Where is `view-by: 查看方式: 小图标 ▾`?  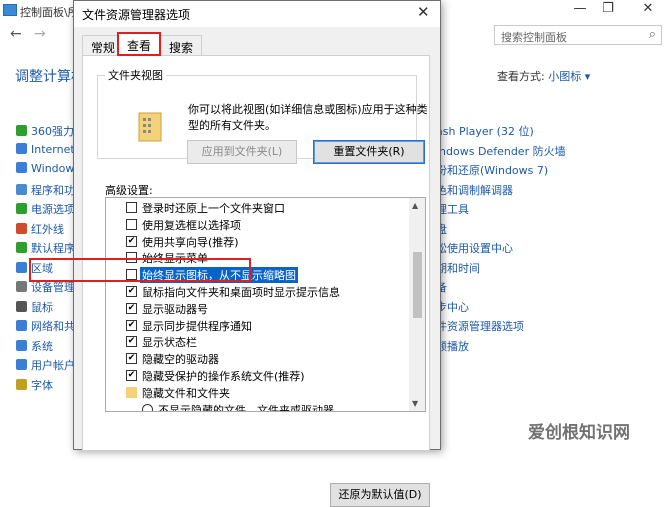 view-by: 查看方式: 小图标 ▾ is located at coordinates (543, 76).